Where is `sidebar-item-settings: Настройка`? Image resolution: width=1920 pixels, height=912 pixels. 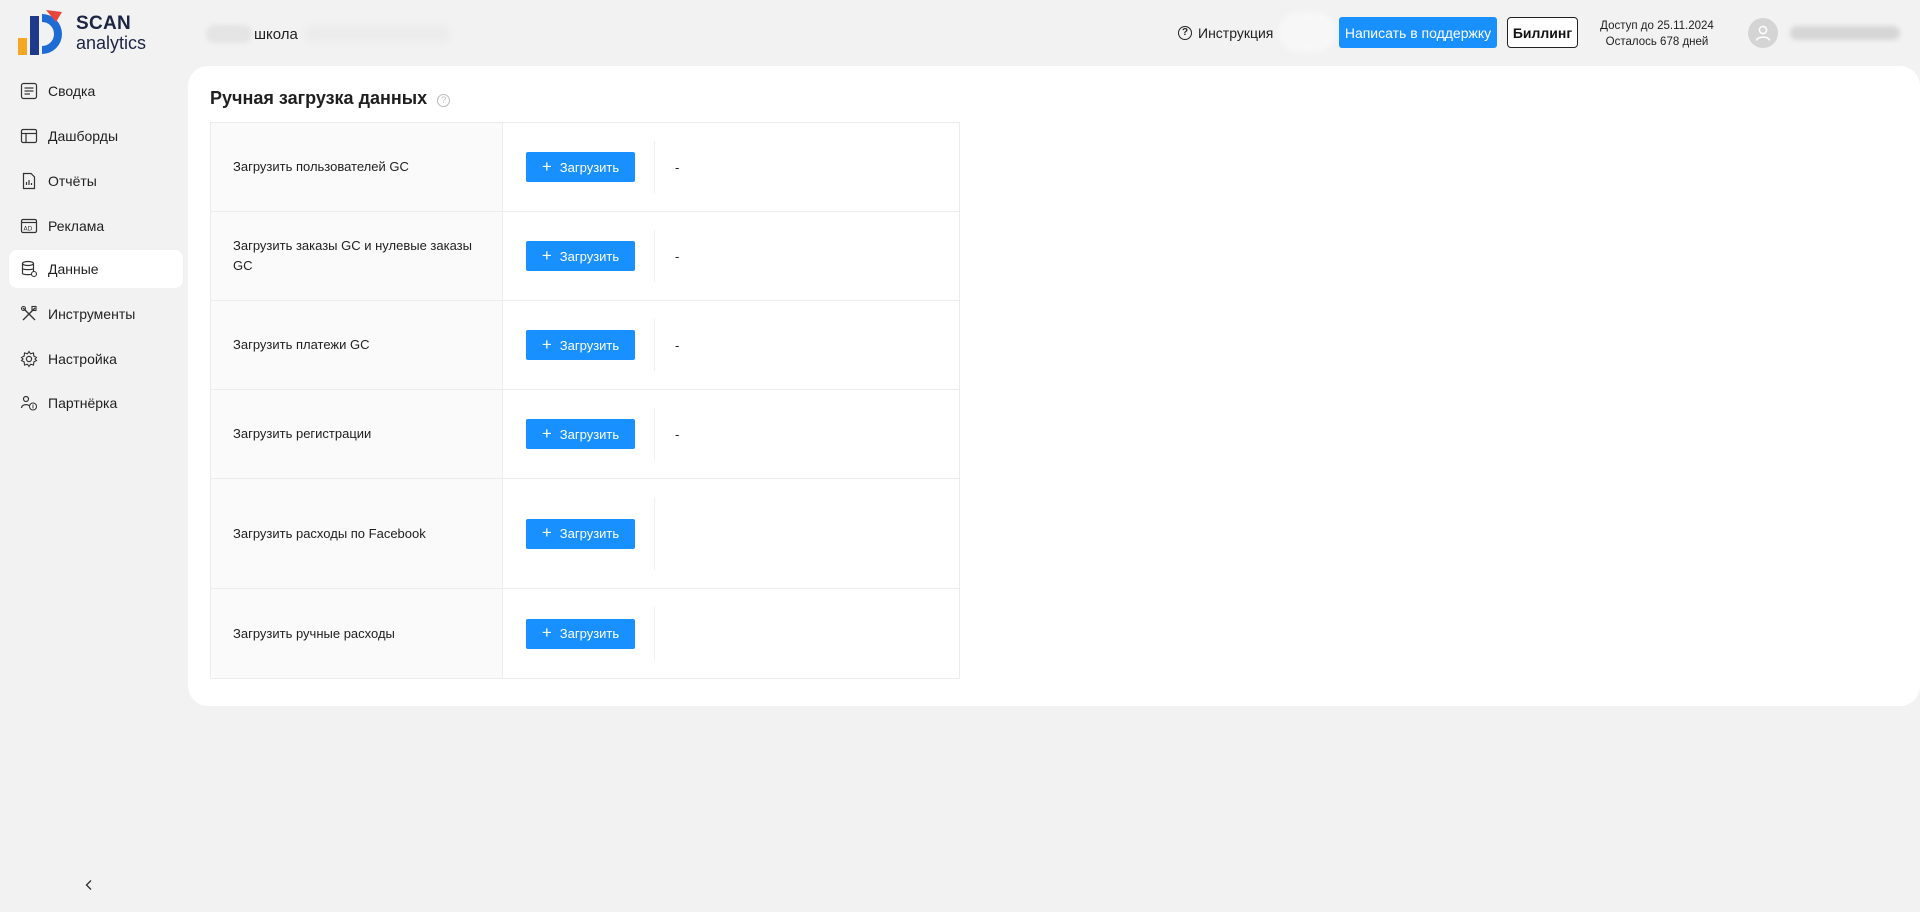
sidebar-item-settings: Настройка is located at coordinates (96, 359).